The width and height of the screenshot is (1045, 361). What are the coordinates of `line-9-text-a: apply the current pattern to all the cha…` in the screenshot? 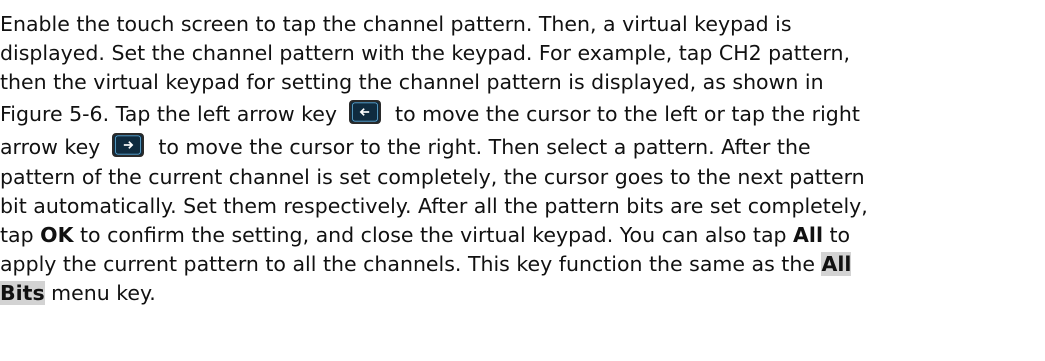 It's located at (411, 264).